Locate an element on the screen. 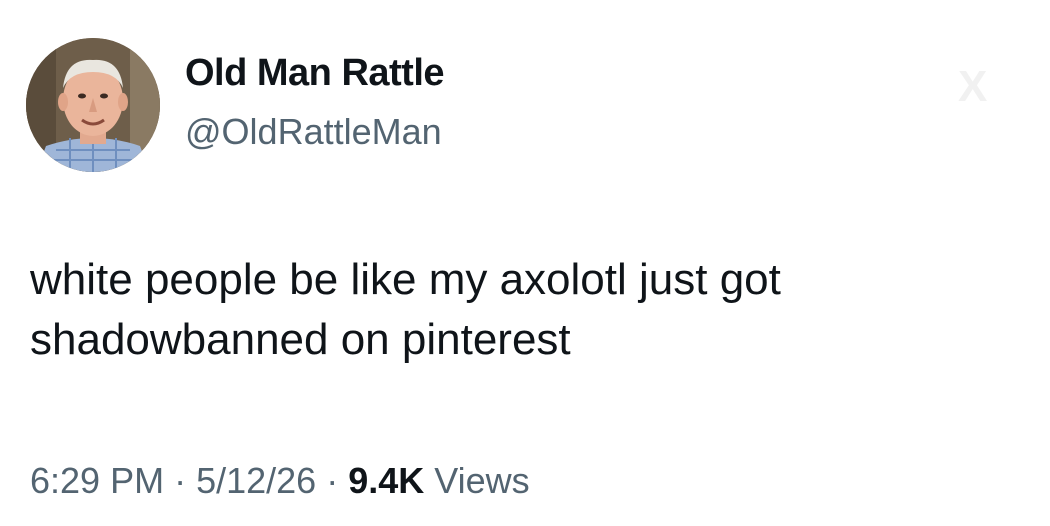 Image resolution: width=1050 pixels, height=526 pixels. tweet-text-line: shadowbanned on pinterest is located at coordinates (300, 339).